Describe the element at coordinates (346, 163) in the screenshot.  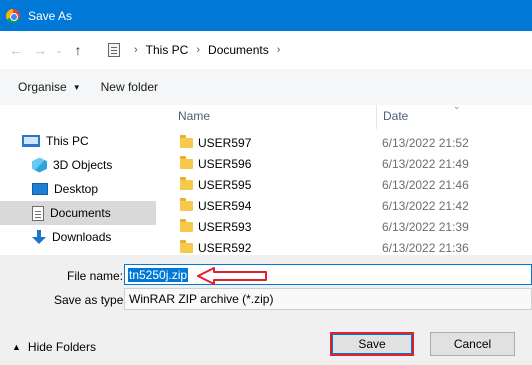
I see `list-item: USER596 6/13/2022 21:49` at that location.